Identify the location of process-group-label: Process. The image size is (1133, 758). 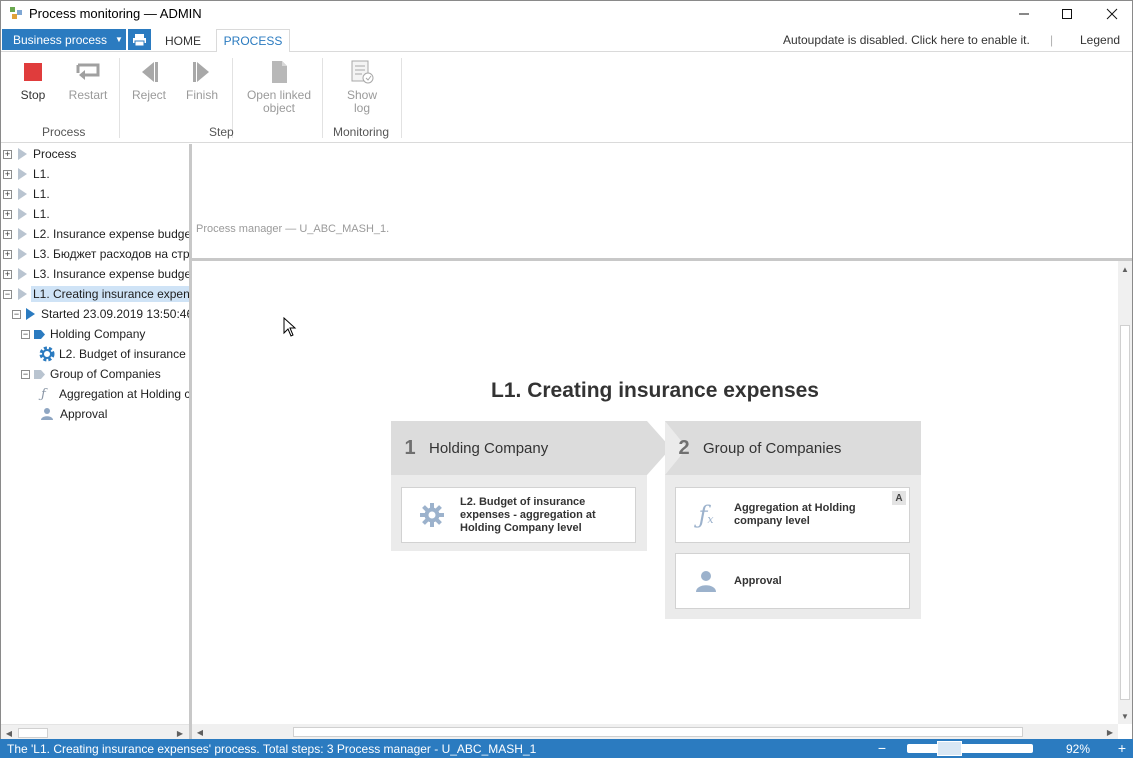
(64, 132).